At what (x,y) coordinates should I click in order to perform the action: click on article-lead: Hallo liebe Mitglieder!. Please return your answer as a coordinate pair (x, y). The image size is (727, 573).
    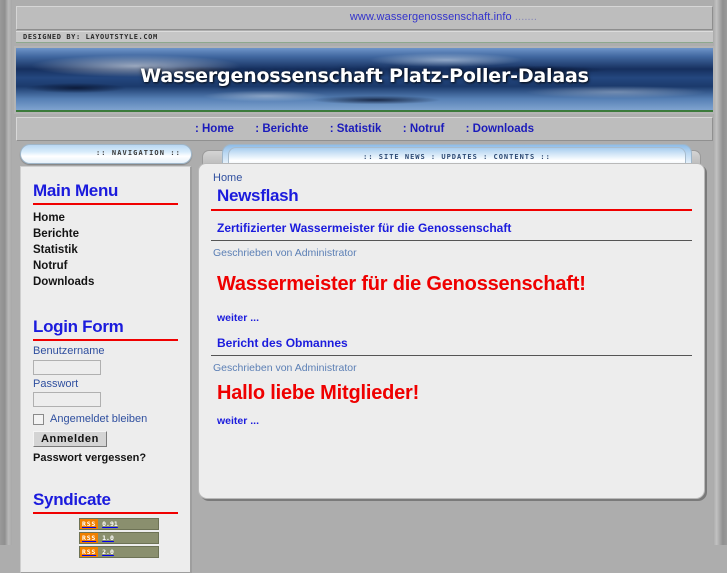
    Looking at the image, I should click on (318, 393).